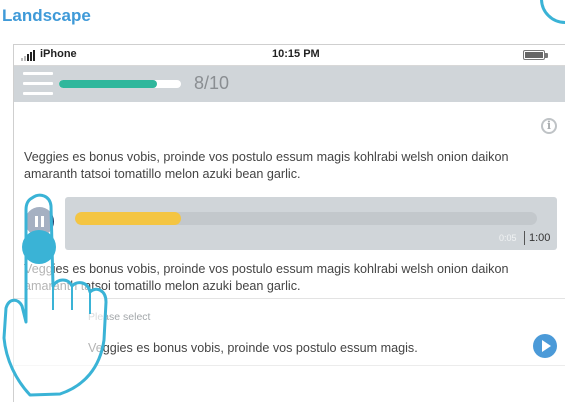  Describe the element at coordinates (524, 238) in the screenshot. I see `audio-time-divider` at that location.